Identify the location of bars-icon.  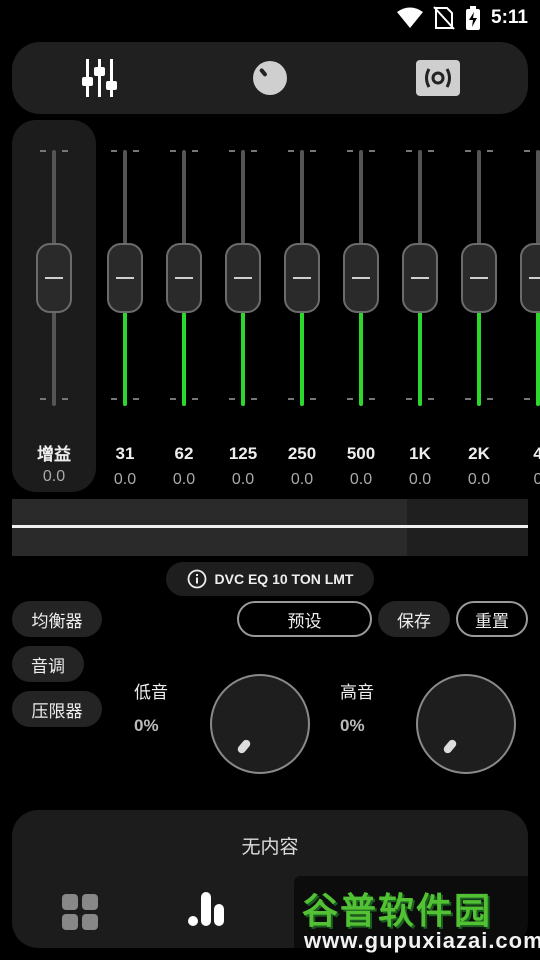
(206, 909).